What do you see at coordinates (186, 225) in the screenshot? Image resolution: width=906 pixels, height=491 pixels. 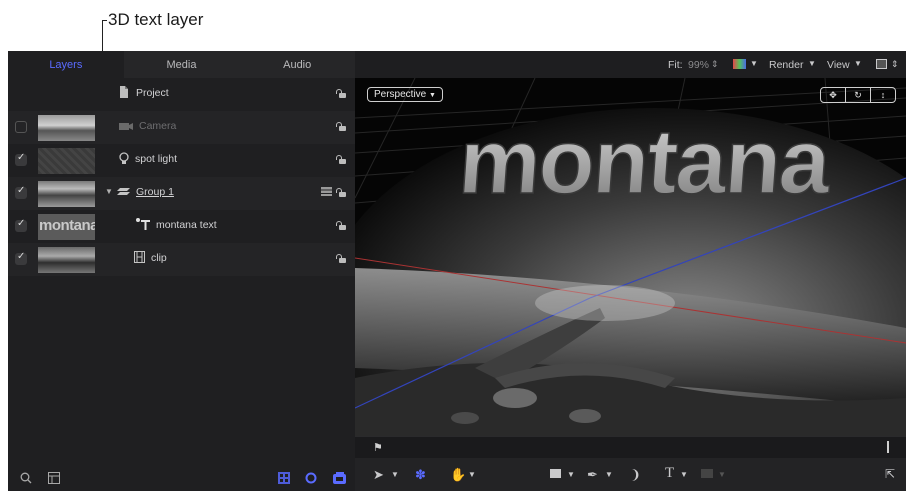 I see `layer-name: montana text` at bounding box center [186, 225].